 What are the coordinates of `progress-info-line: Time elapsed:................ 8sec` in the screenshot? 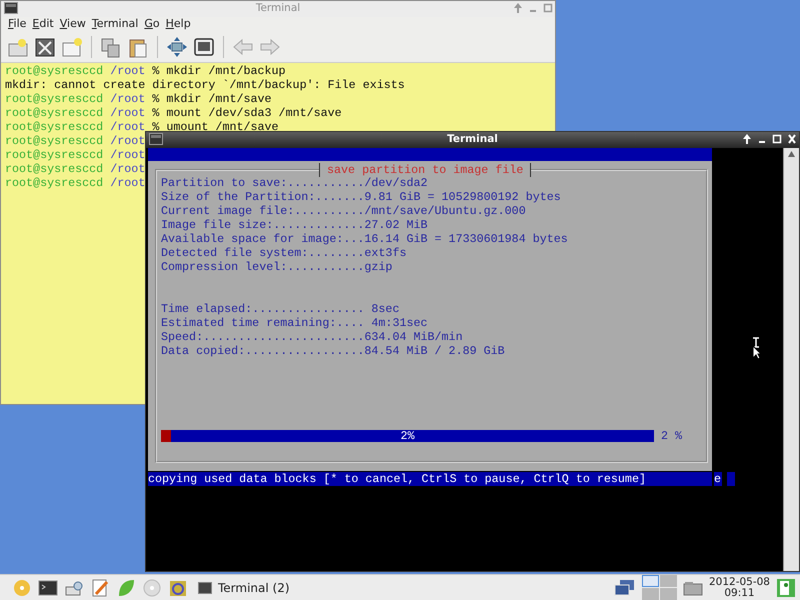 It's located at (280, 309).